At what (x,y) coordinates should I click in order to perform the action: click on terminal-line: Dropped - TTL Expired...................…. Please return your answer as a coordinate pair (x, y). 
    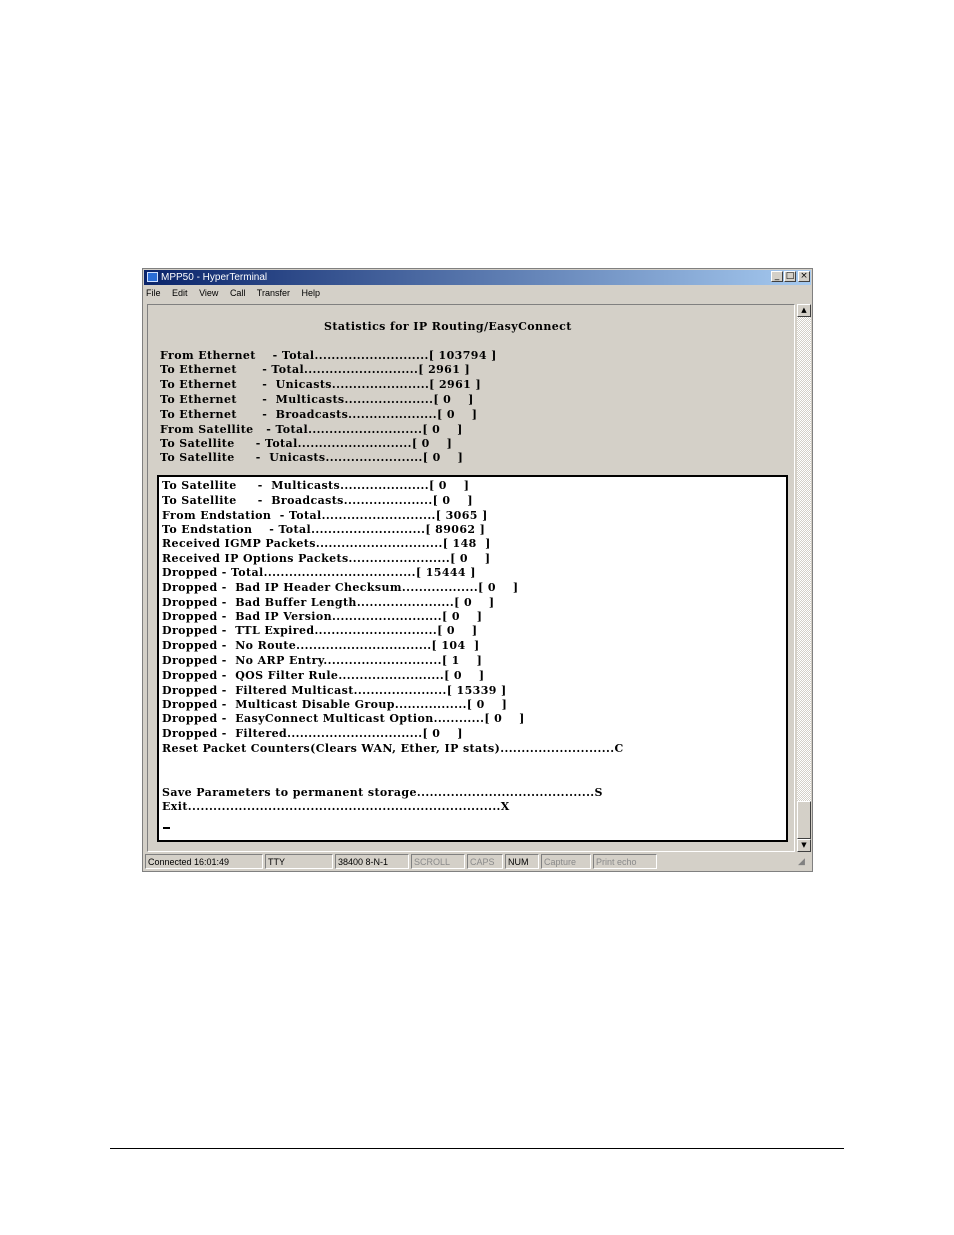
    Looking at the image, I should click on (320, 630).